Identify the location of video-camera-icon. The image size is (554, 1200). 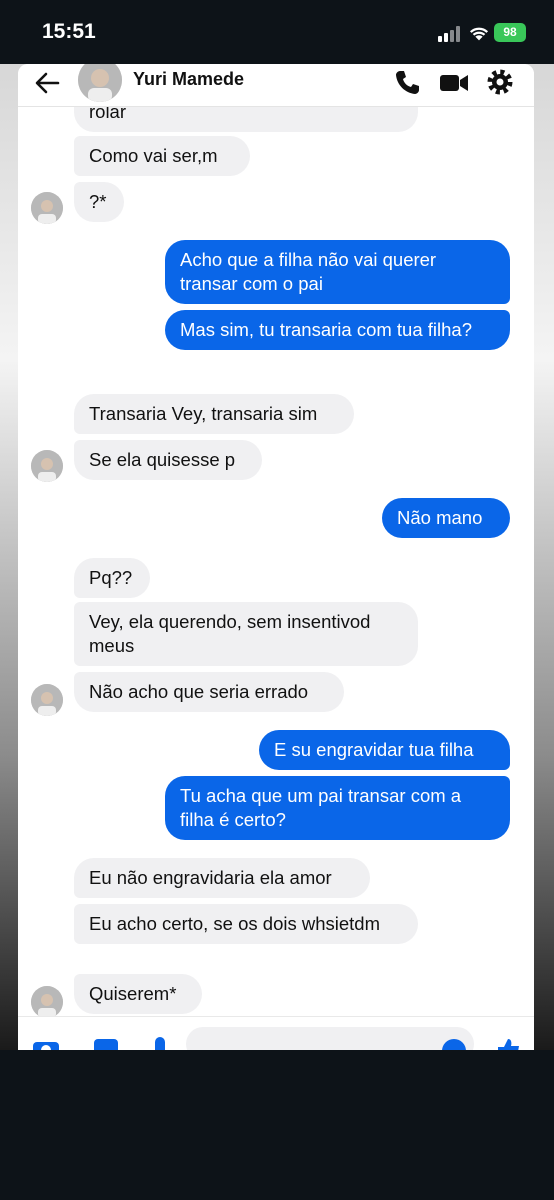
(454, 82).